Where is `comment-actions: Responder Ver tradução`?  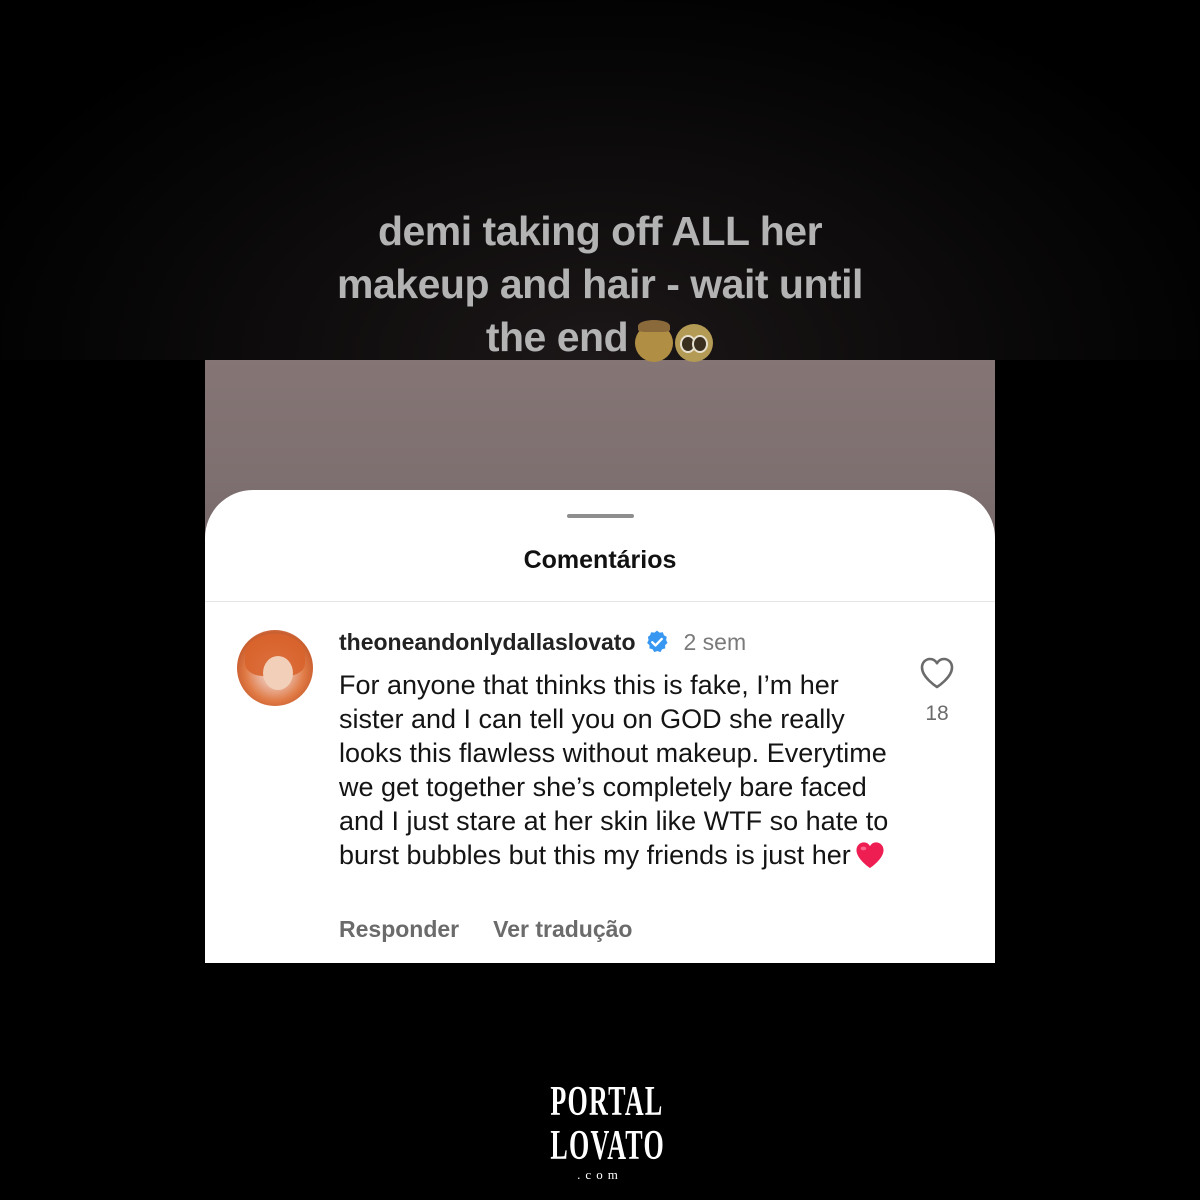 comment-actions: Responder Ver tradução is located at coordinates (485, 929).